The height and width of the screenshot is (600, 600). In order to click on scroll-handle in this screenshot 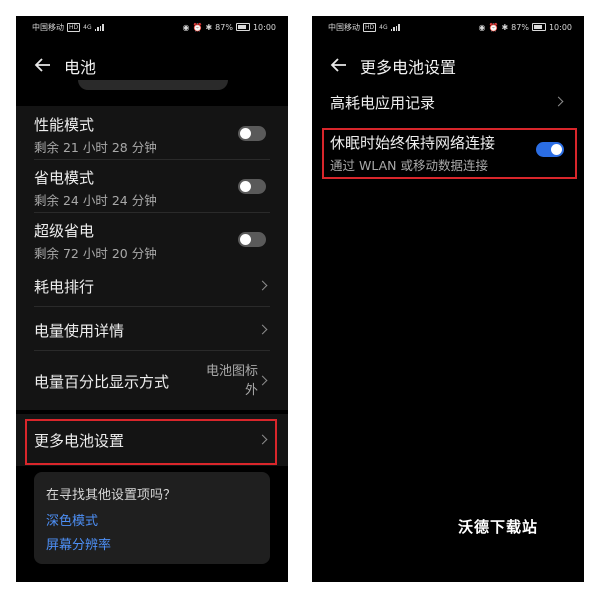, I will do `click(153, 85)`.